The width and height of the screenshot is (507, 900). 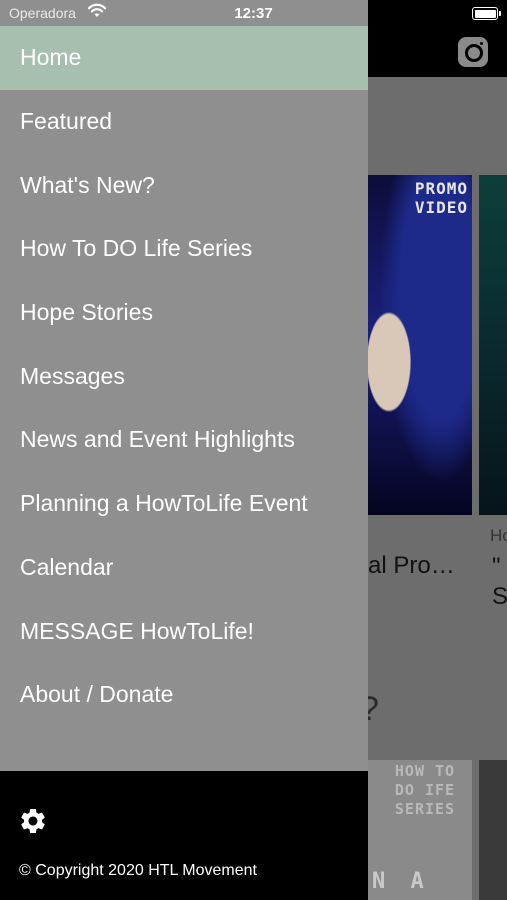 I want to click on menu-item-hope-stories: Hope Stories, so click(x=184, y=313).